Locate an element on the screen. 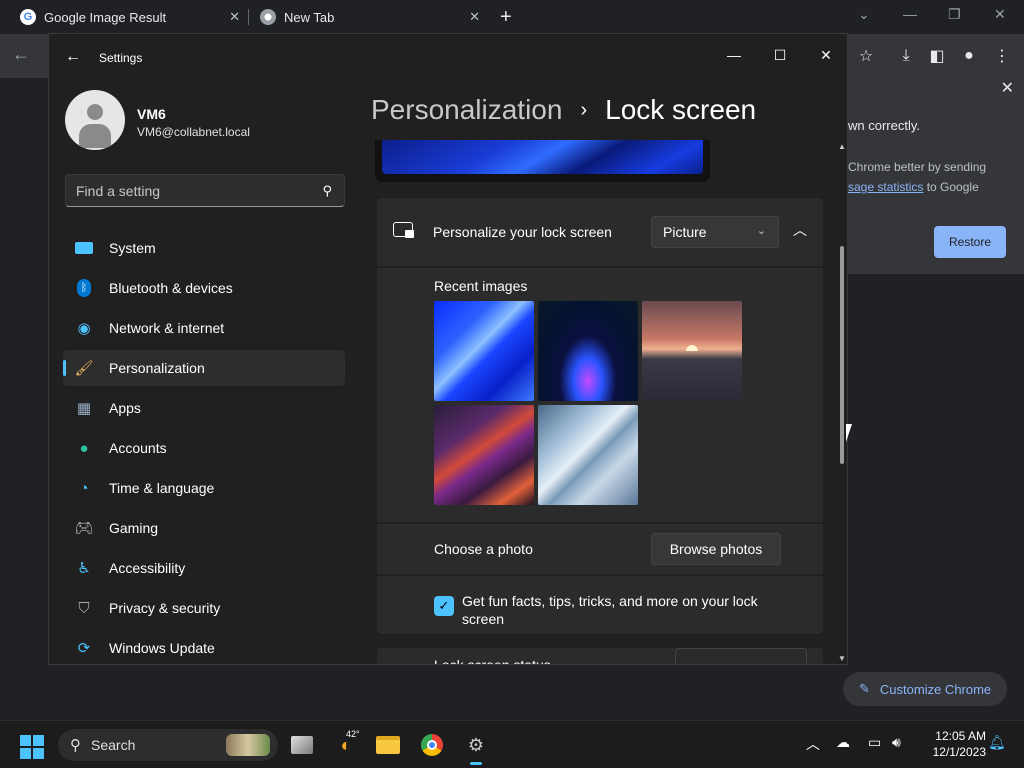  chrome-tab-new-tab: New Tab ✕ is located at coordinates (370, 17).